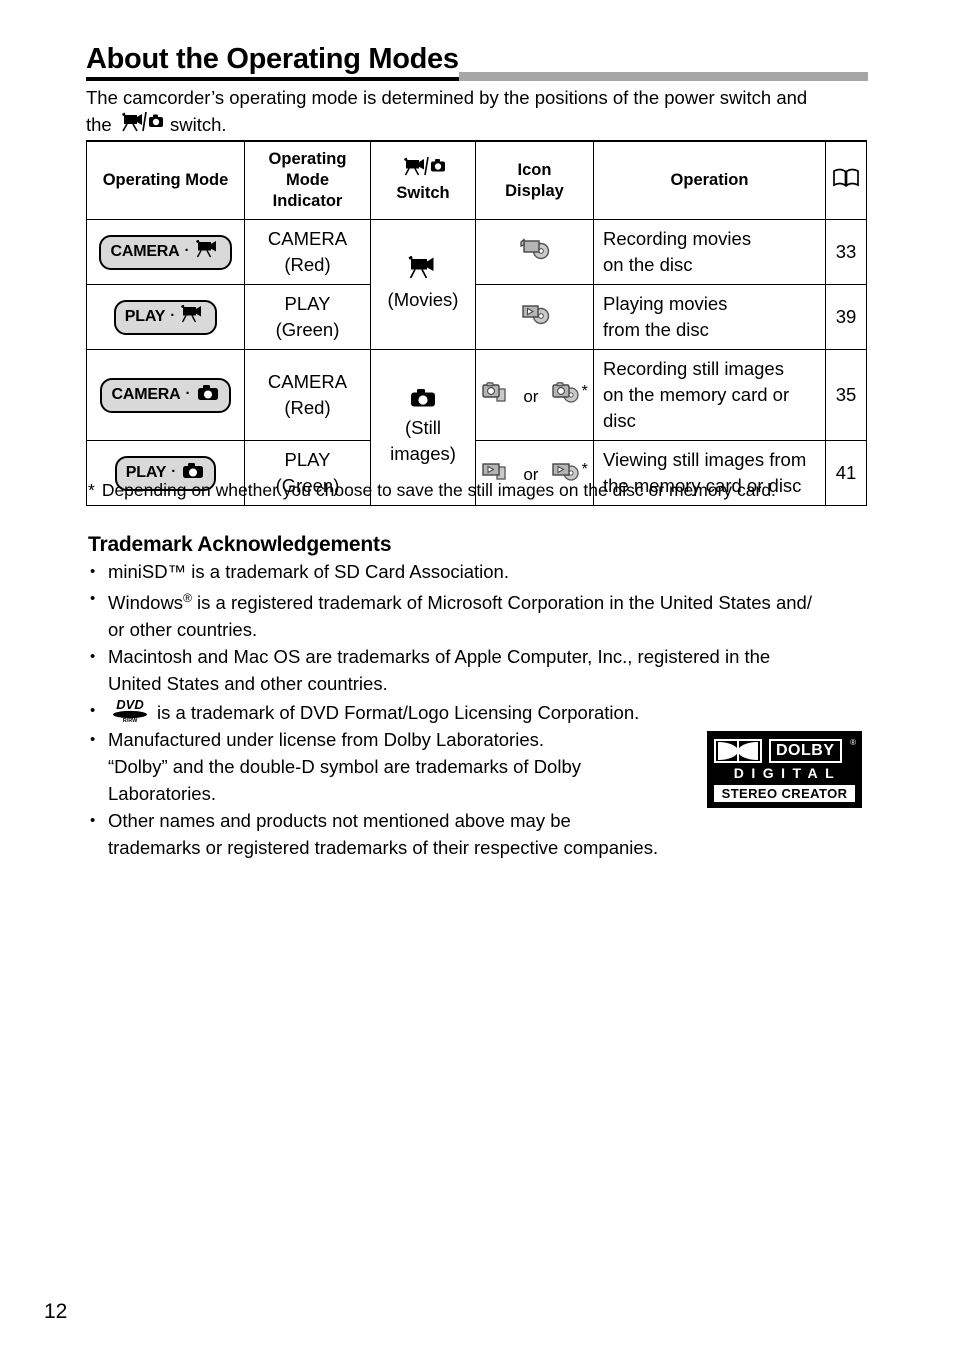 This screenshot has width=954, height=1357. Describe the element at coordinates (146, 603) in the screenshot. I see `trademark-word: Windows` at that location.